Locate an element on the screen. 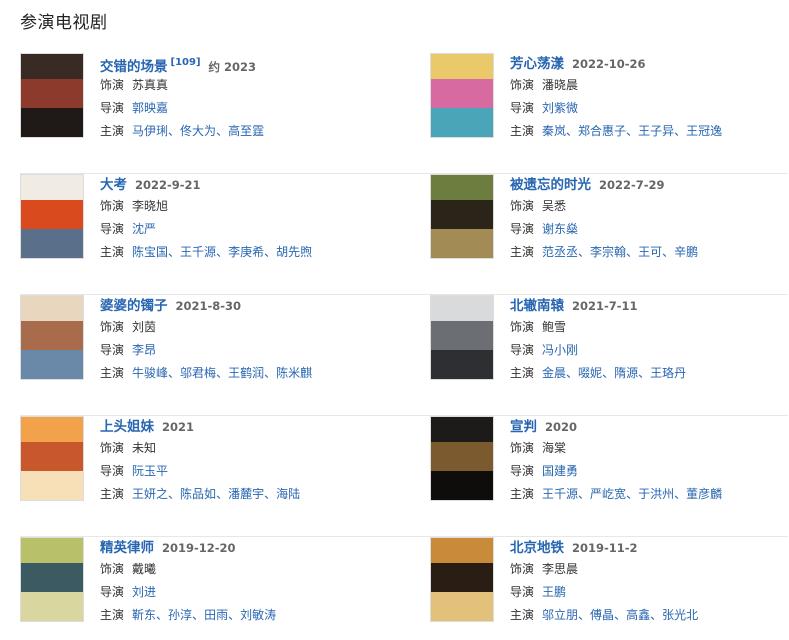  cast-member-link: 潘麓宇 is located at coordinates (246, 494).